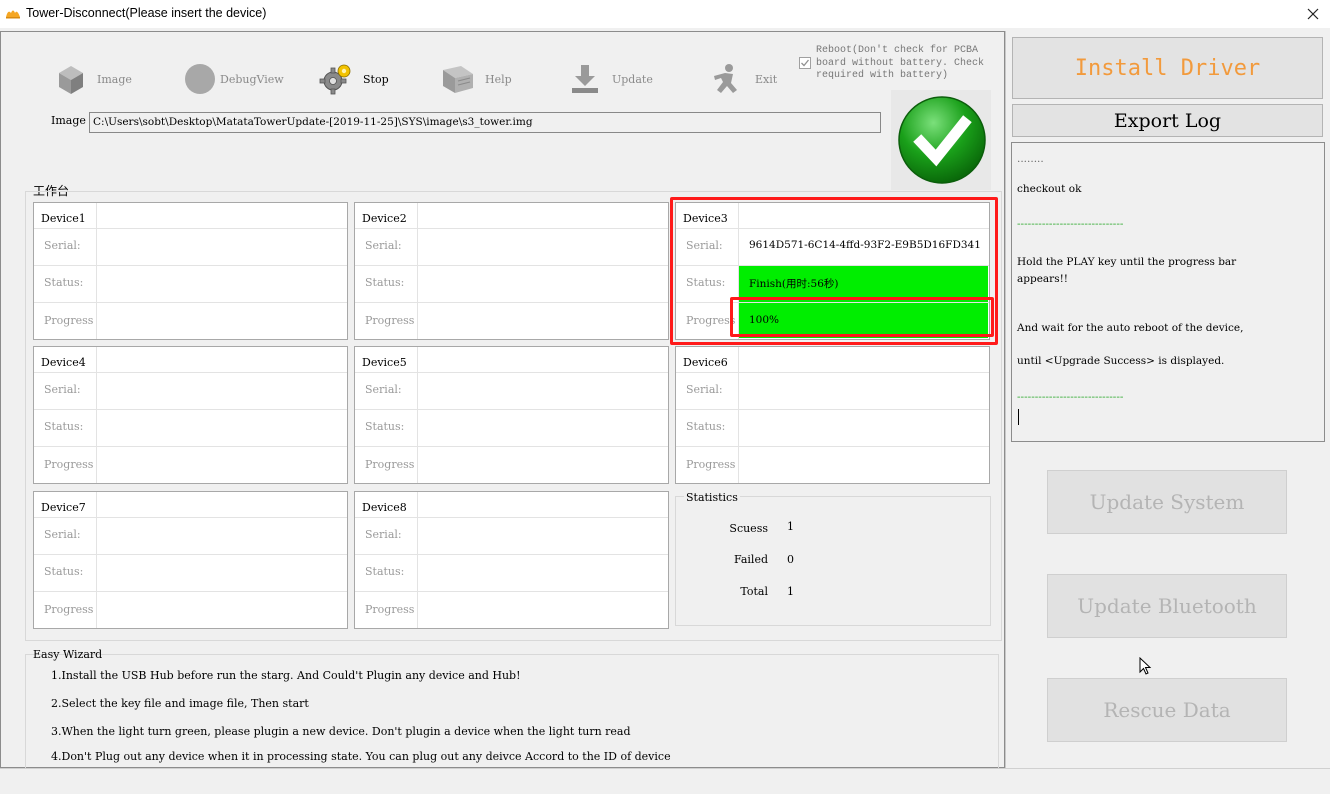  What do you see at coordinates (511, 271) in the screenshot?
I see `device-panel-2: Device2 Serial: Status: Progress` at bounding box center [511, 271].